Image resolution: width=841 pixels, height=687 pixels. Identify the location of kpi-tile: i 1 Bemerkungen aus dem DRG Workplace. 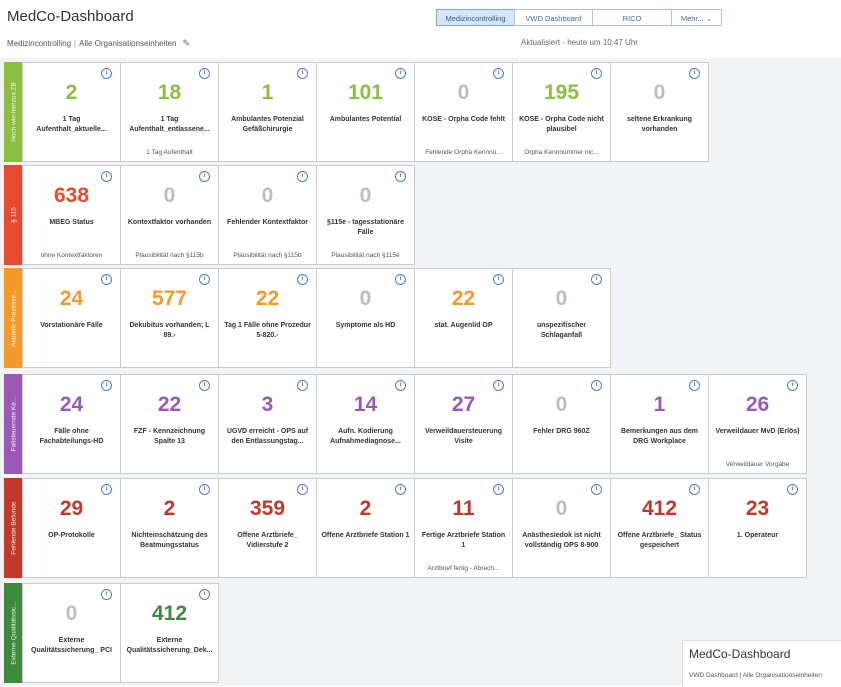
(659, 424).